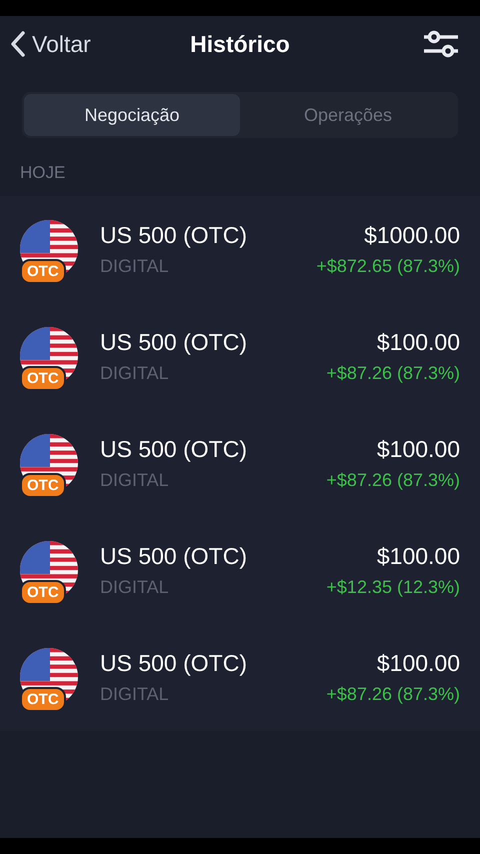 This screenshot has height=854, width=480. What do you see at coordinates (240, 44) in the screenshot?
I see `screen-title: Histórico` at bounding box center [240, 44].